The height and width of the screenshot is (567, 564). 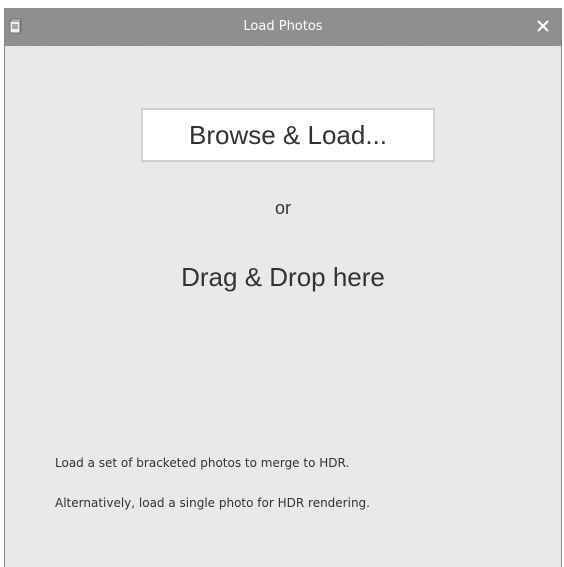 I want to click on window-title: Load Photos, so click(x=283, y=26).